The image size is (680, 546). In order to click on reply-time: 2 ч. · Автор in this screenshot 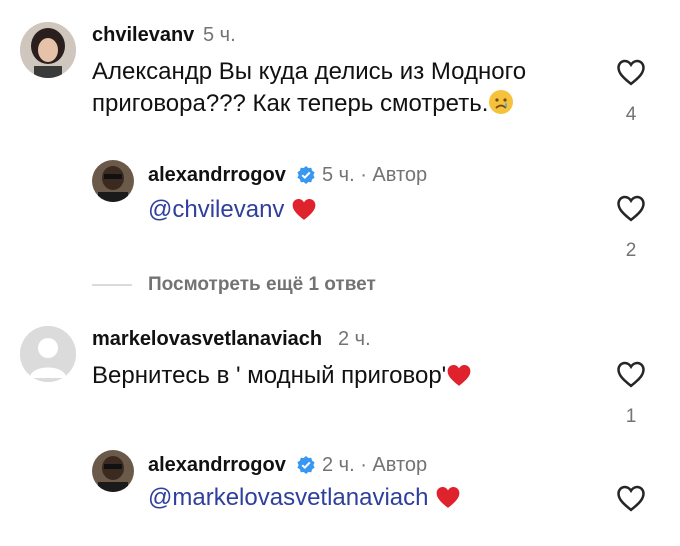, I will do `click(375, 465)`.